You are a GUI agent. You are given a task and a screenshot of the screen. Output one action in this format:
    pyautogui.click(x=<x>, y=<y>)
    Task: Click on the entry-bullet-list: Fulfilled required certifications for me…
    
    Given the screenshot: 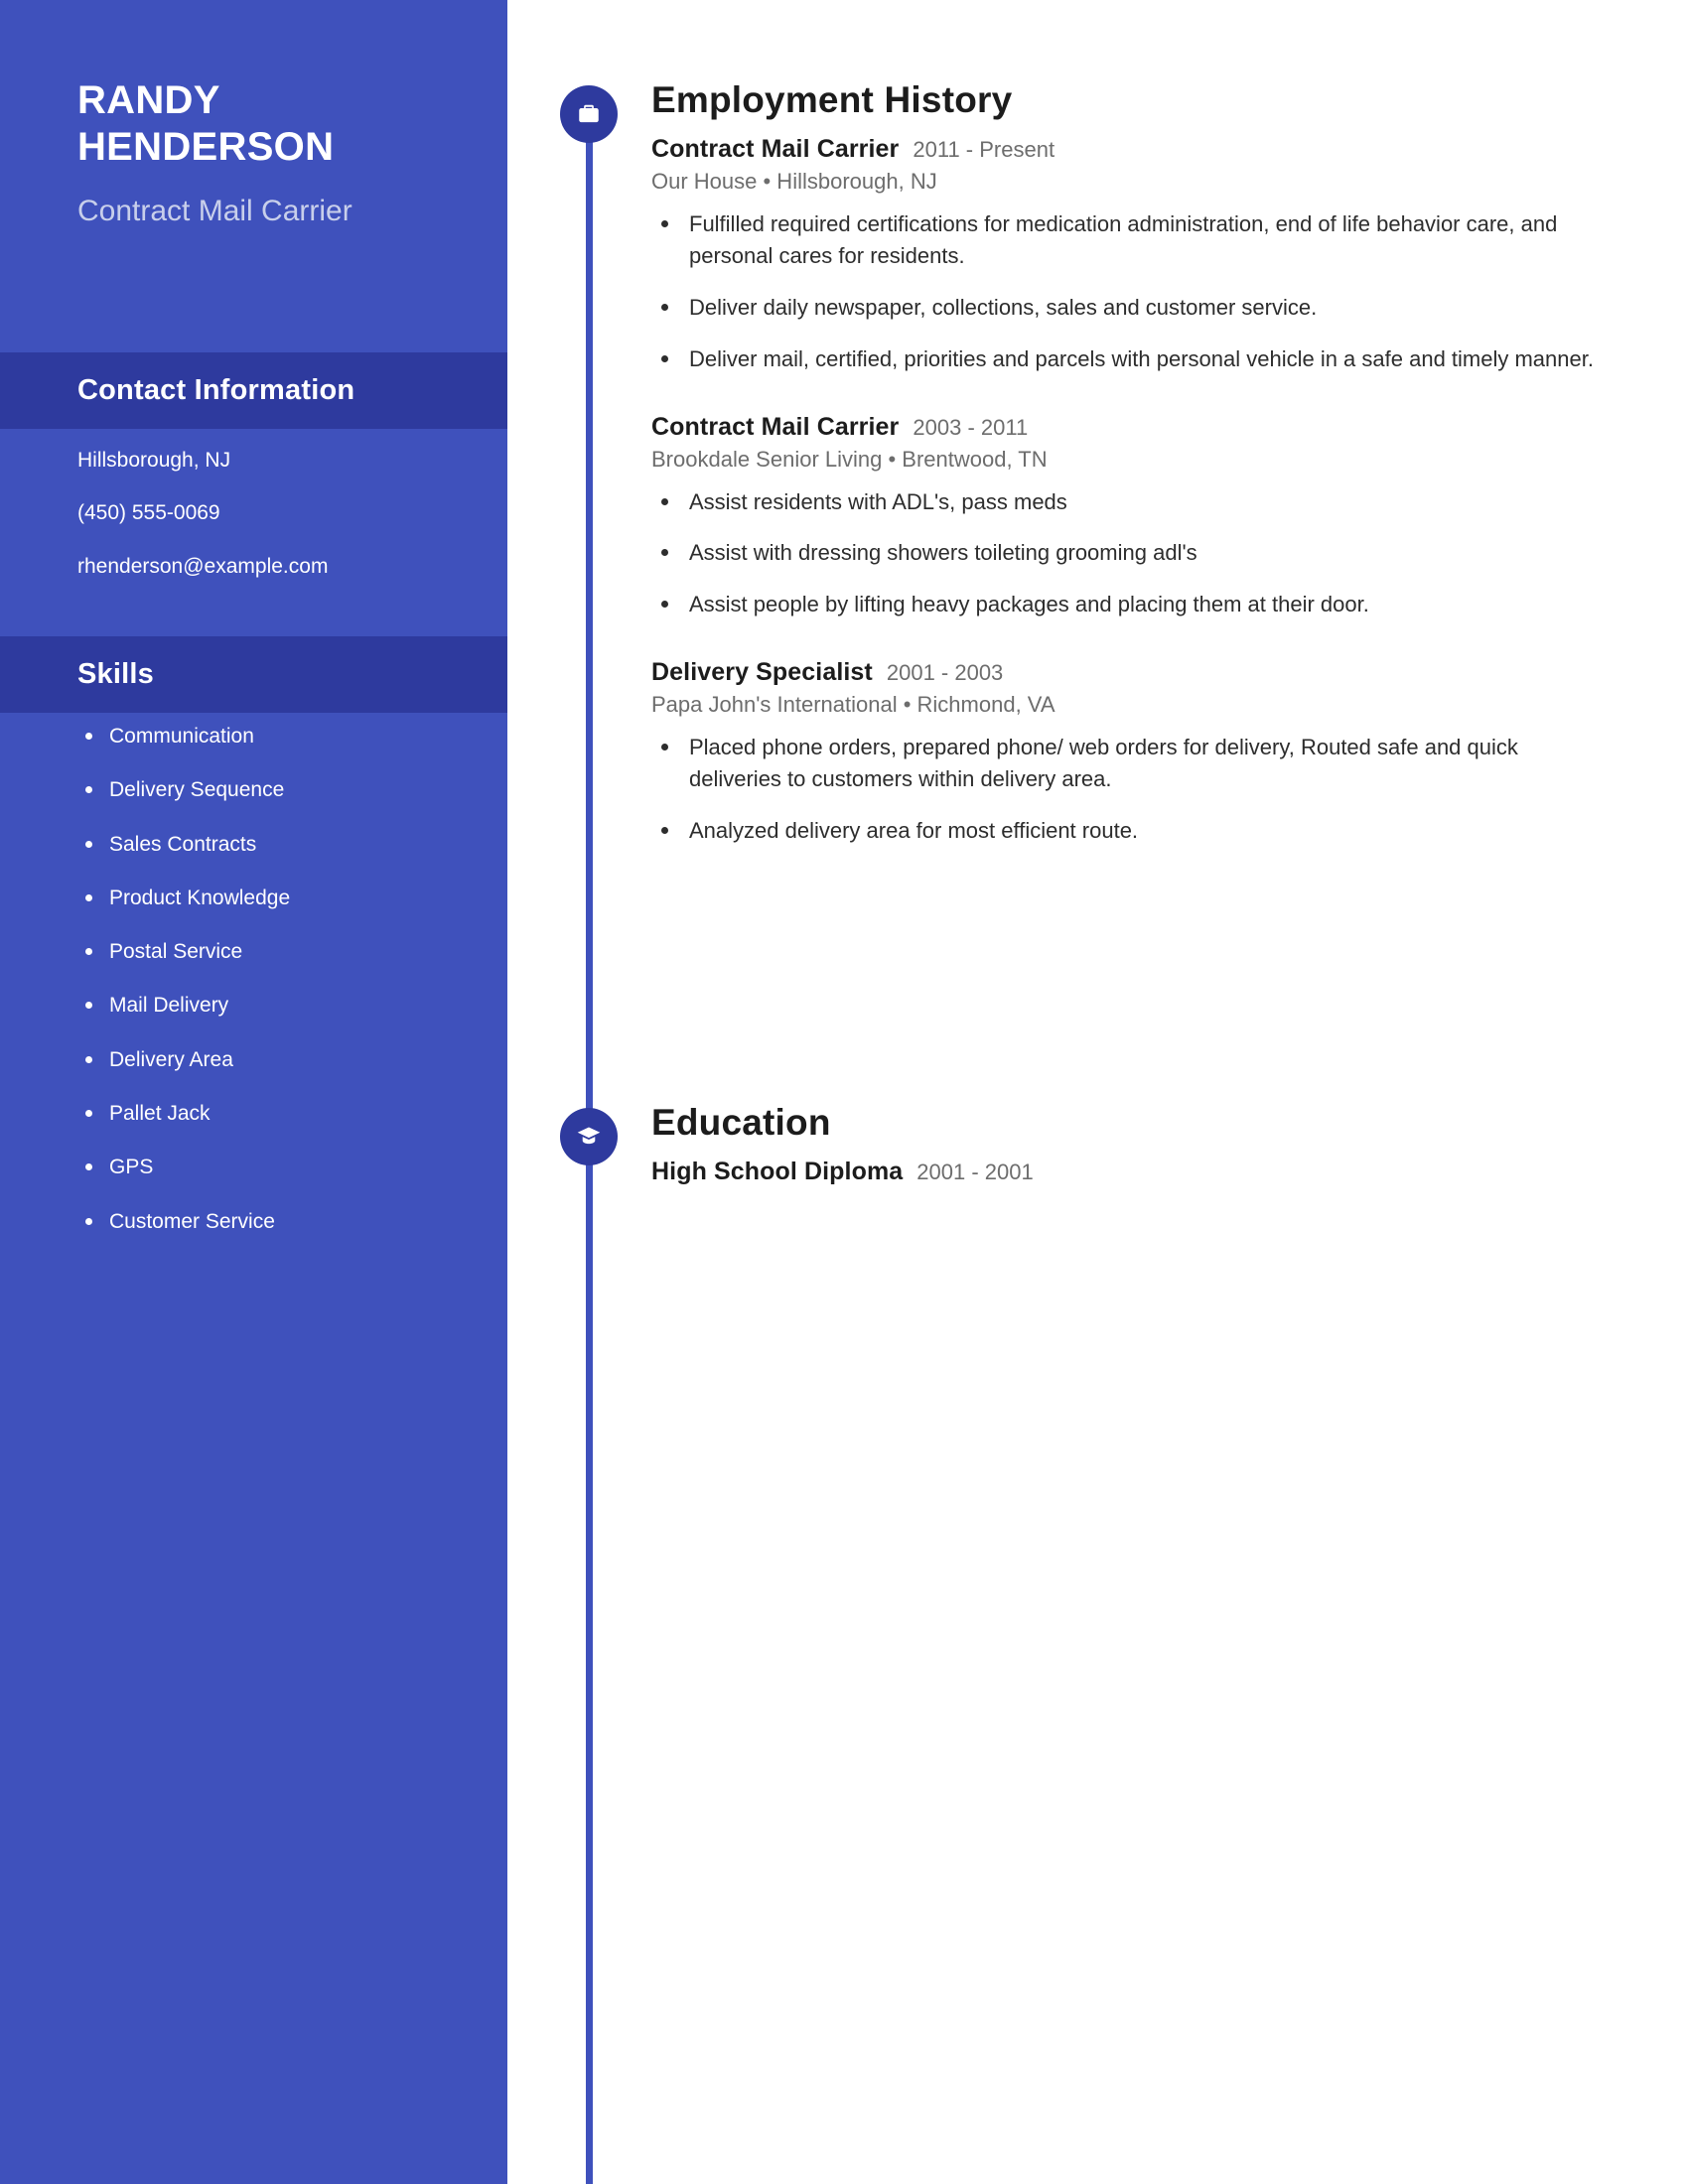 What is the action you would take?
    pyautogui.click(x=1128, y=291)
    